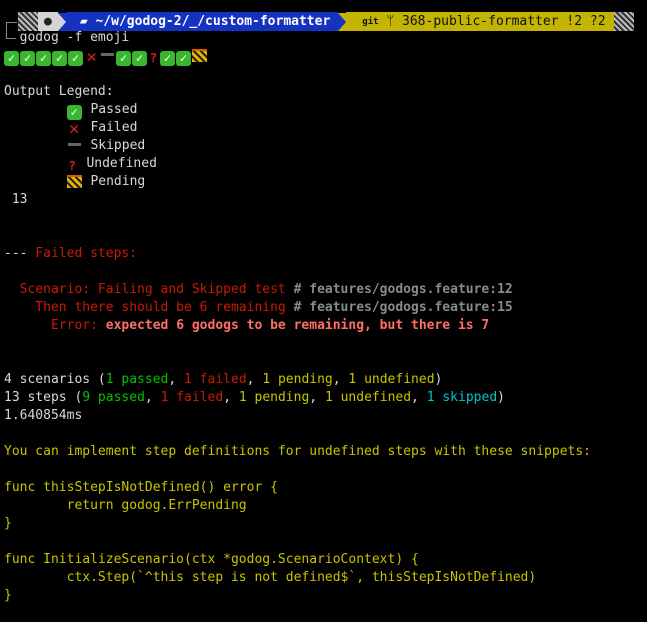 Image resolution: width=647 pixels, height=622 pixels. Describe the element at coordinates (16, 199) in the screenshot. I see `step-count: 13` at that location.